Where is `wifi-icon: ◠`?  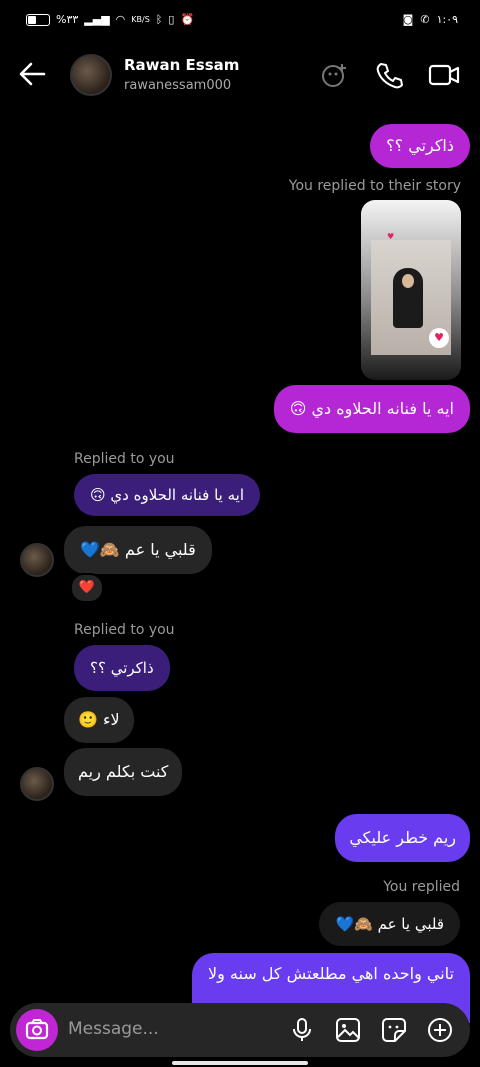
wifi-icon: ◠ is located at coordinates (120, 19).